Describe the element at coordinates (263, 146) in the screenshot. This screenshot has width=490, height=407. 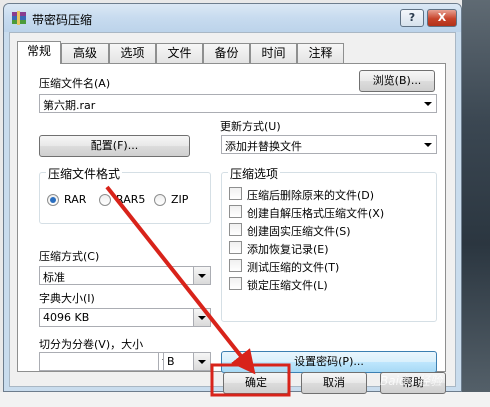
I see `update-mode-value: 添加并替换文件` at that location.